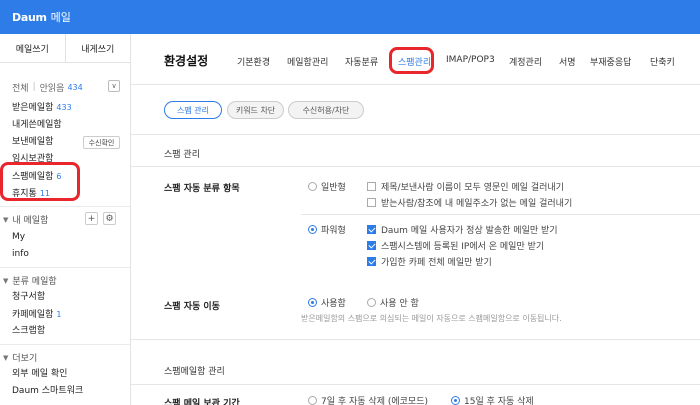  Describe the element at coordinates (326, 110) in the screenshot. I see `subtab-allow-block: 수신허용/차단` at that location.